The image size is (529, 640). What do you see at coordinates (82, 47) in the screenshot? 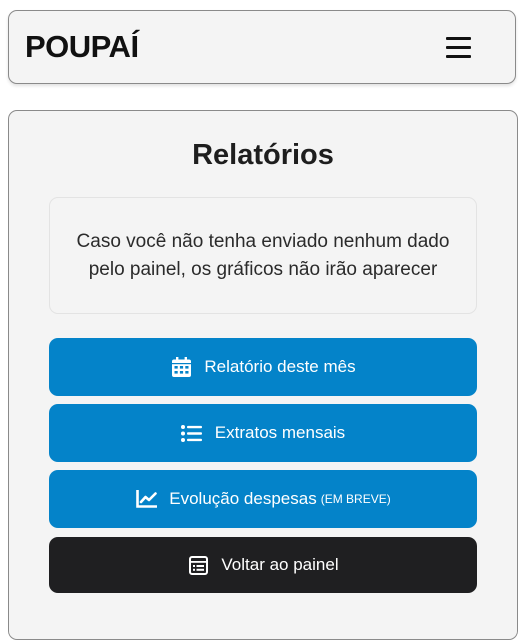
I see `brand-logo: POUPAÍ` at bounding box center [82, 47].